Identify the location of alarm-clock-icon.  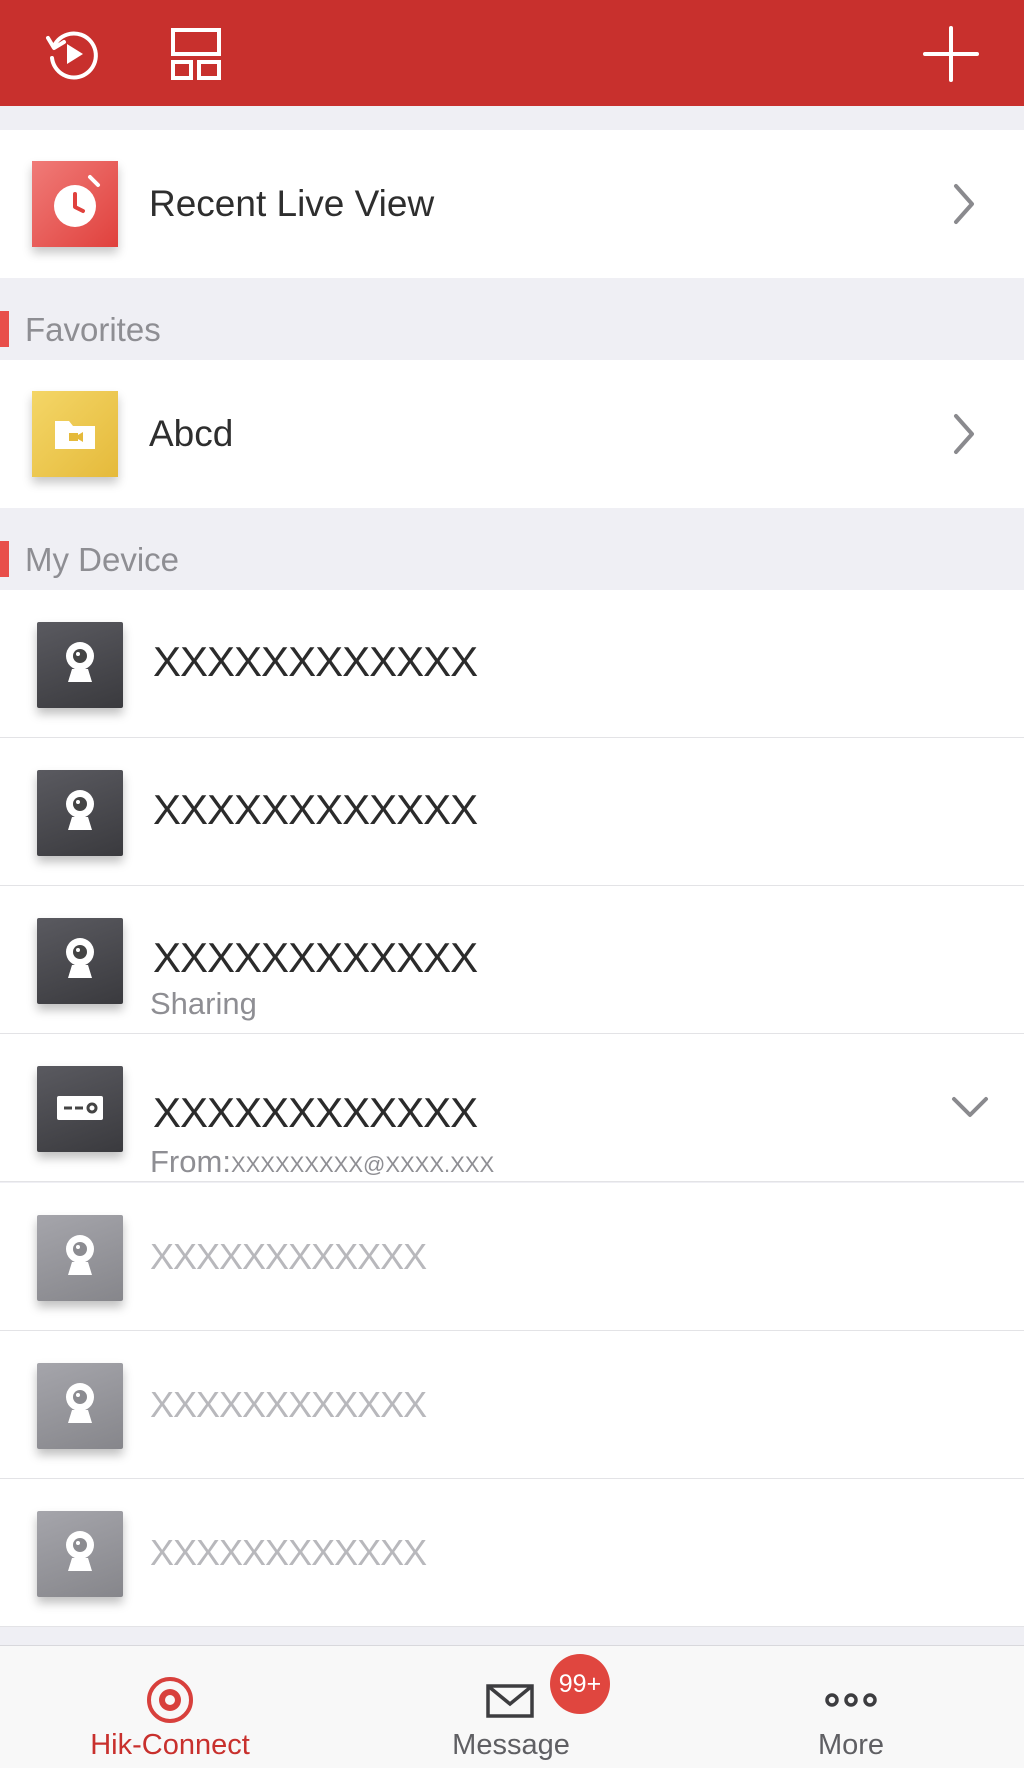
(75, 204).